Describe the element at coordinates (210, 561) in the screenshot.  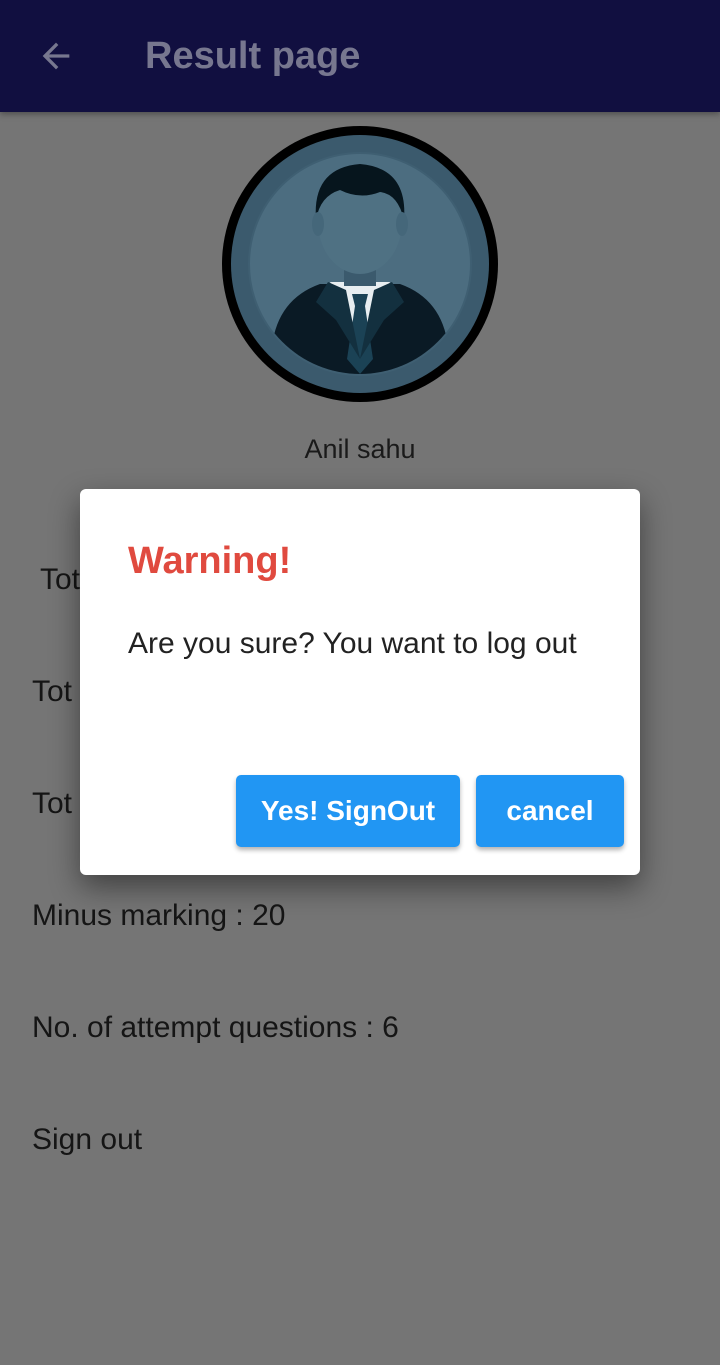
I see `dialog-title: Warning!` at that location.